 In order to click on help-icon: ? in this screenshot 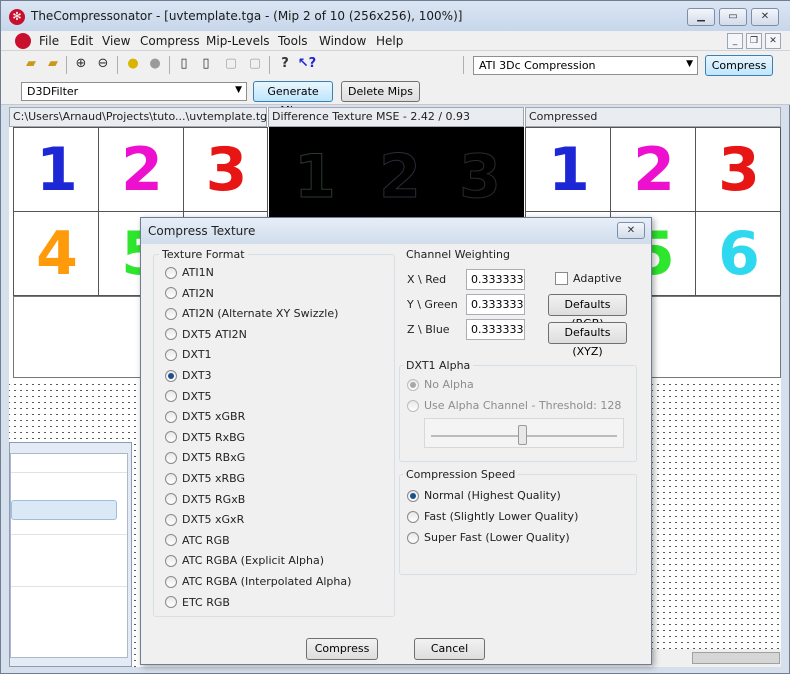, I will do `click(285, 64)`.